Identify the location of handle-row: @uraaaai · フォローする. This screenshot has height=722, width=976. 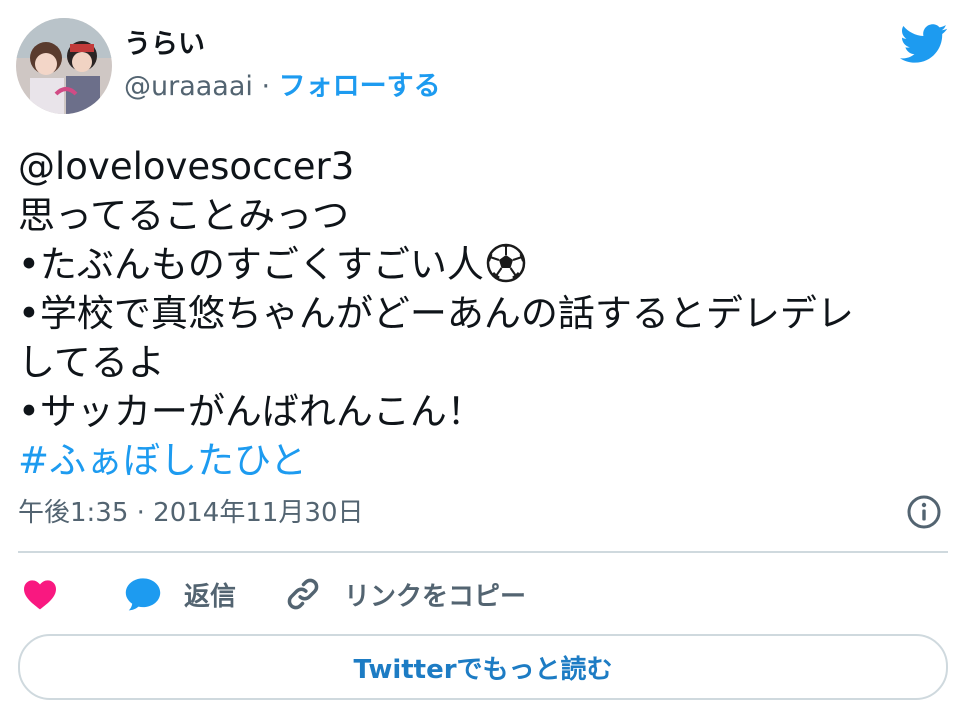
(282, 87).